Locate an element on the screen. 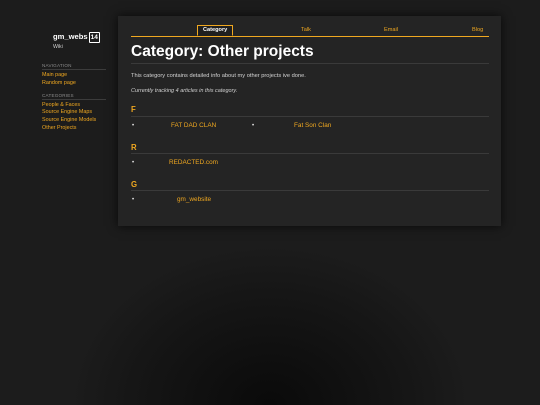  logo-badge: 14 is located at coordinates (94, 37).